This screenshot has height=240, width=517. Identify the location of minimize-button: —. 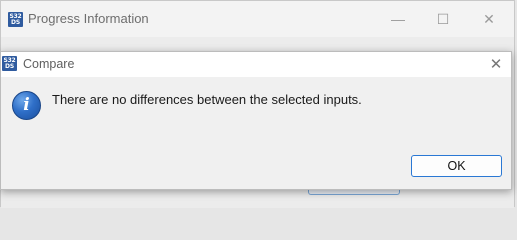
(398, 19).